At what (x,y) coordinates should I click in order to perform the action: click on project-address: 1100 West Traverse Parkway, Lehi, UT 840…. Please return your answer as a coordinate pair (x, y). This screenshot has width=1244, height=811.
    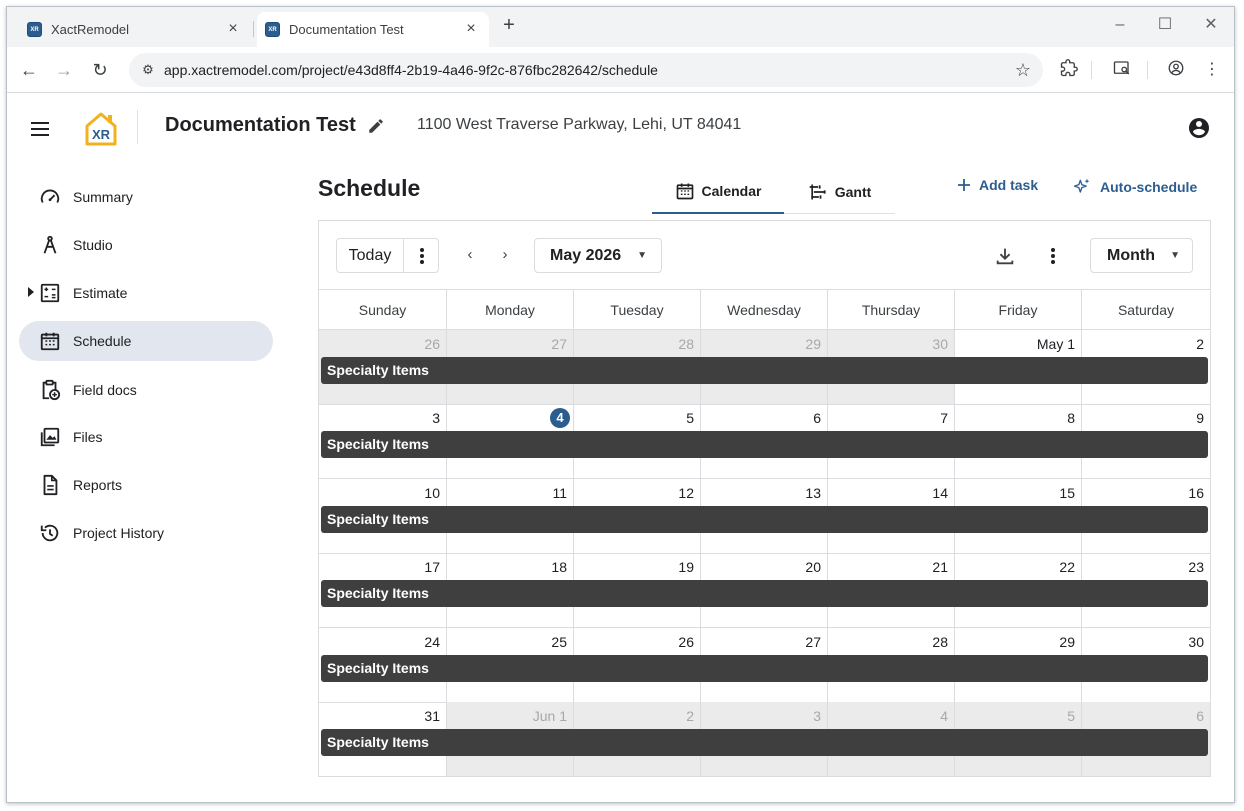
    Looking at the image, I should click on (579, 124).